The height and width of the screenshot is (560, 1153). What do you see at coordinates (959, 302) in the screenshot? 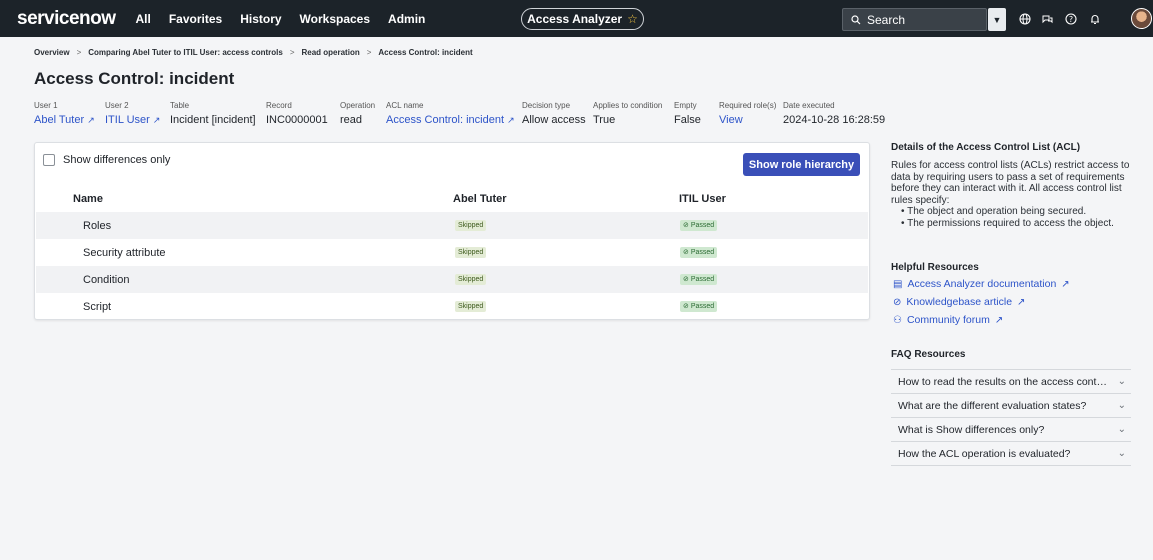
I see `resource-link-knowledgebase: ⊘ Knowledgebase article ↗` at bounding box center [959, 302].